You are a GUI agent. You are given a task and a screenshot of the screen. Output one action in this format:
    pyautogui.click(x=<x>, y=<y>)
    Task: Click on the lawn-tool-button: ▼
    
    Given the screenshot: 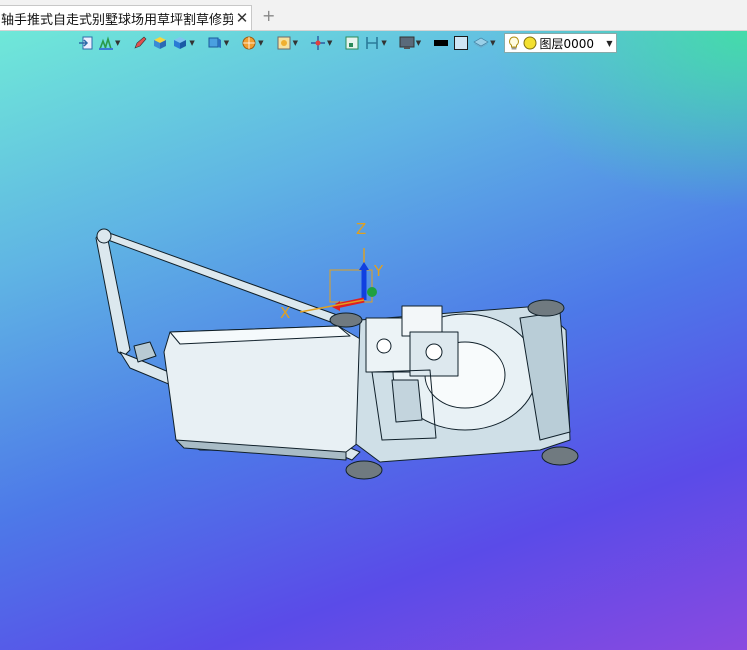 What is the action you would take?
    pyautogui.click(x=109, y=43)
    